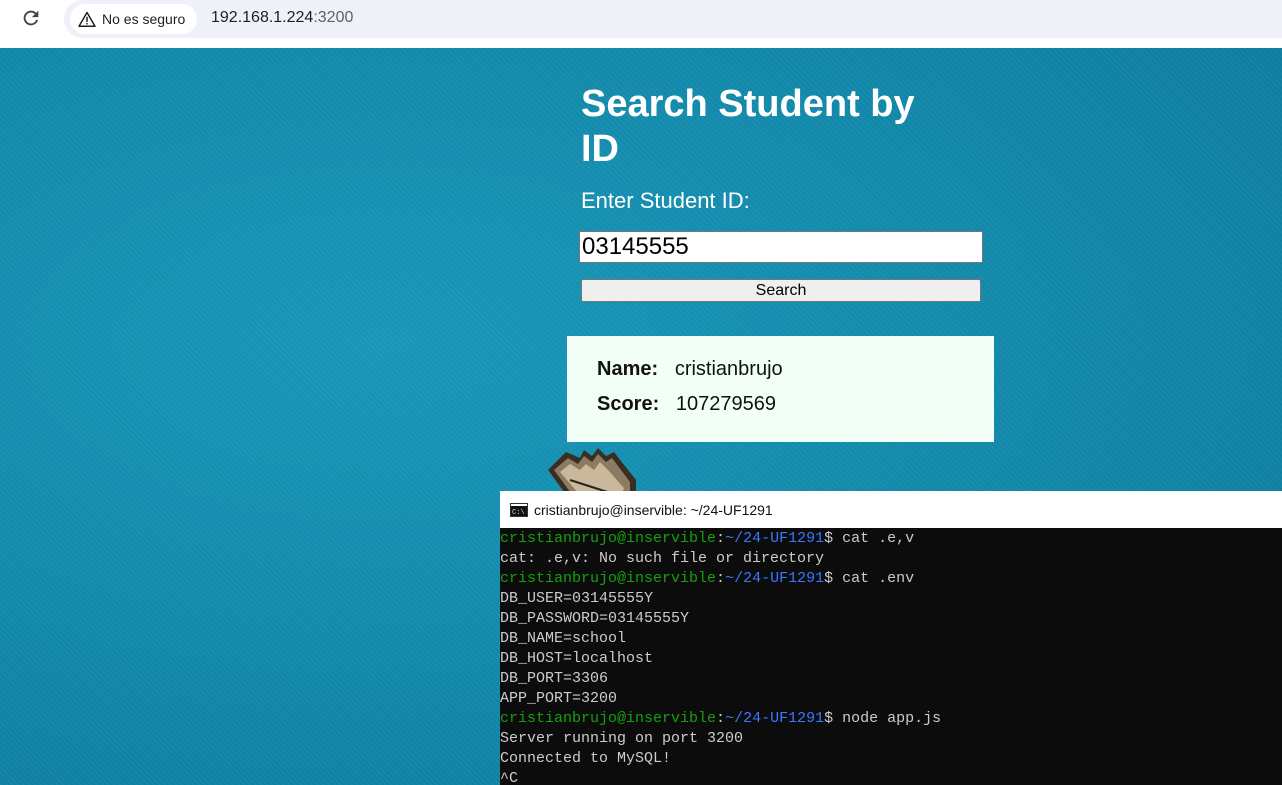 The height and width of the screenshot is (785, 1282). Describe the element at coordinates (883, 718) in the screenshot. I see `command-text: $ node app.js` at that location.